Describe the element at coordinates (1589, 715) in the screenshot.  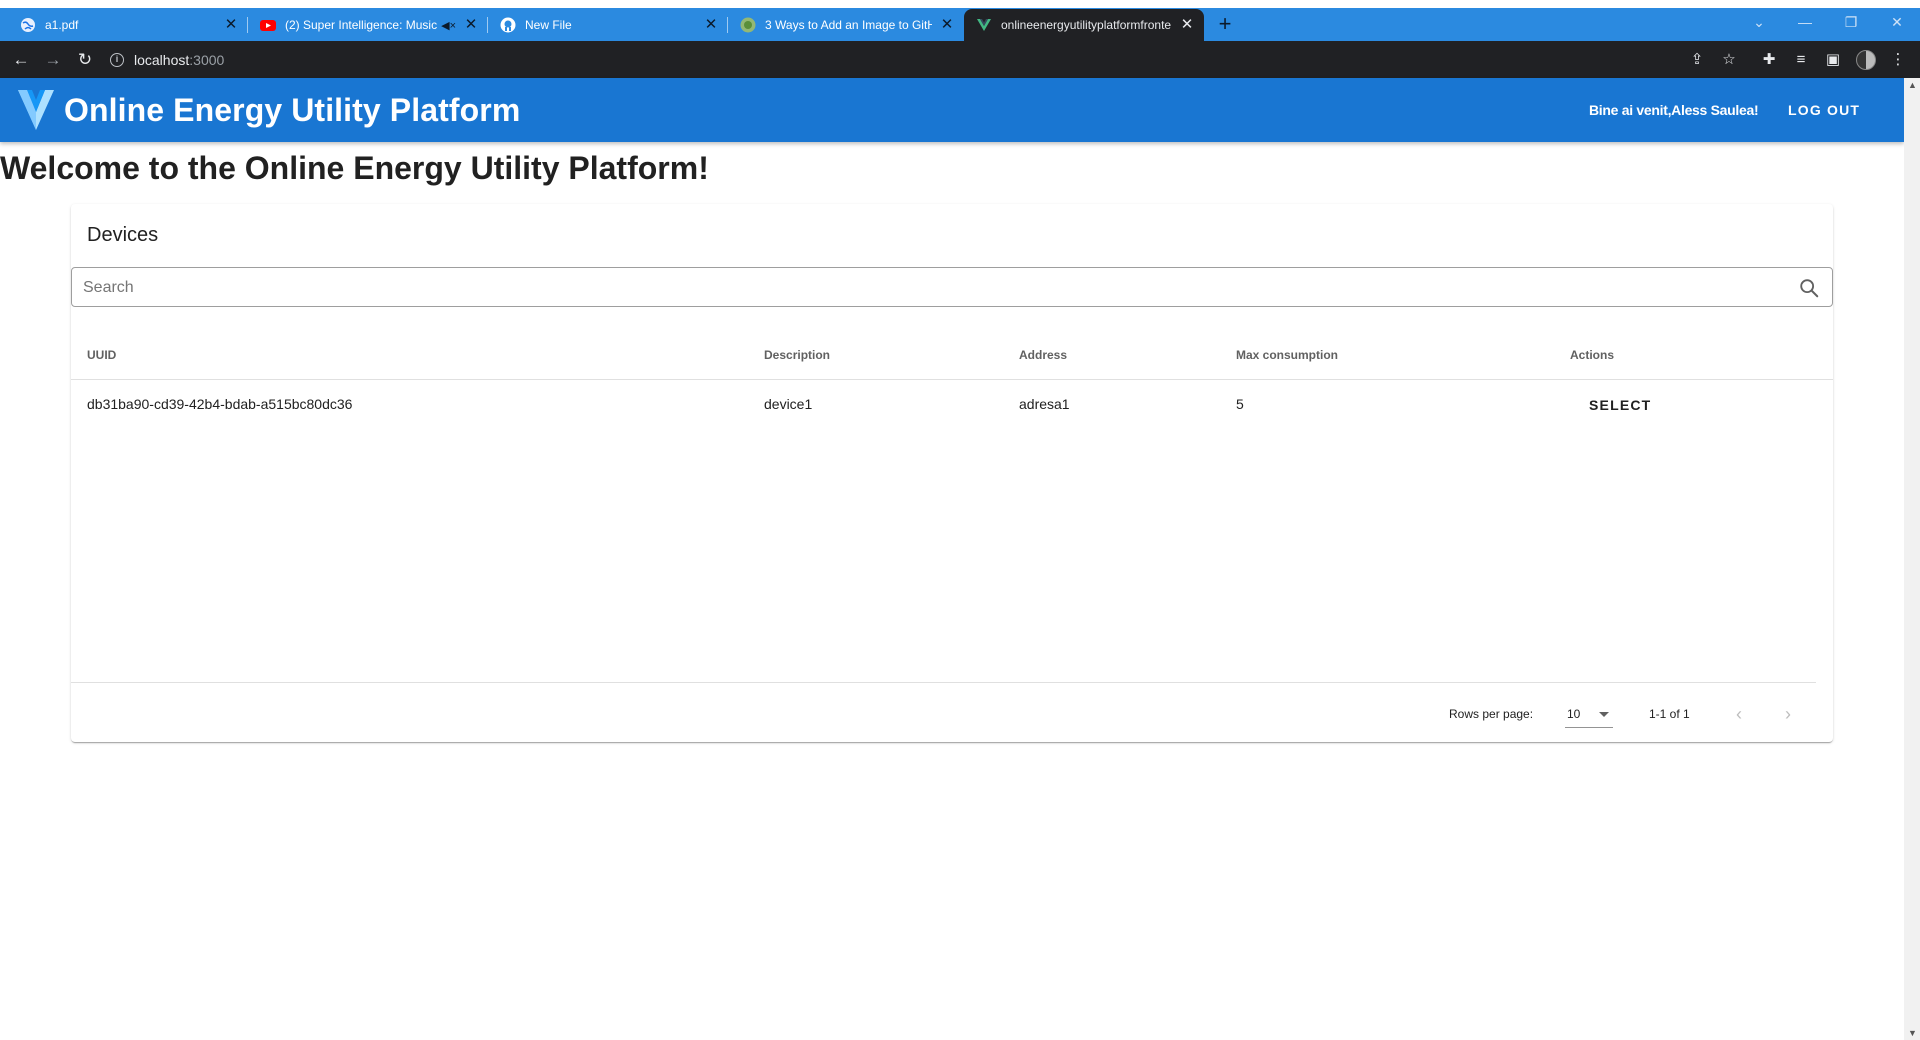
I see `rows-per-page-select: 10` at that location.